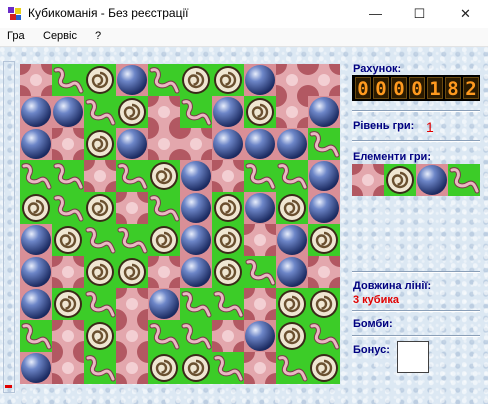 The image size is (488, 404). What do you see at coordinates (16, 36) in the screenshot?
I see `menu-game: Гра` at bounding box center [16, 36].